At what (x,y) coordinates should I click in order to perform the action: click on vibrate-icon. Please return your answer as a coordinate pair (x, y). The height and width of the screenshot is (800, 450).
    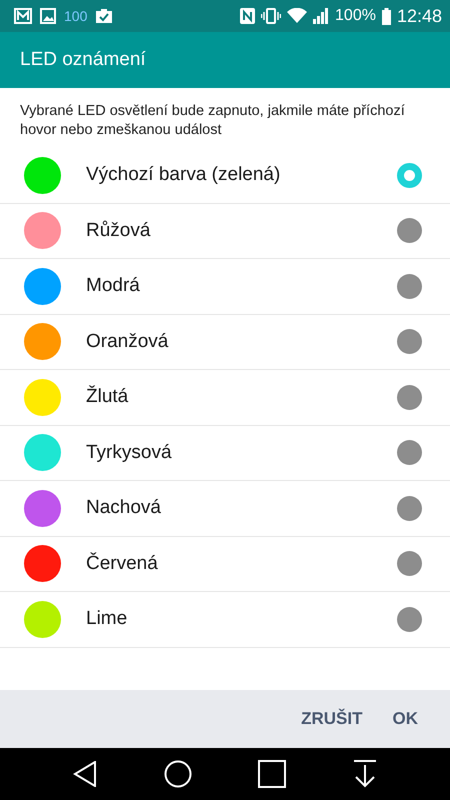
    Looking at the image, I should click on (271, 16).